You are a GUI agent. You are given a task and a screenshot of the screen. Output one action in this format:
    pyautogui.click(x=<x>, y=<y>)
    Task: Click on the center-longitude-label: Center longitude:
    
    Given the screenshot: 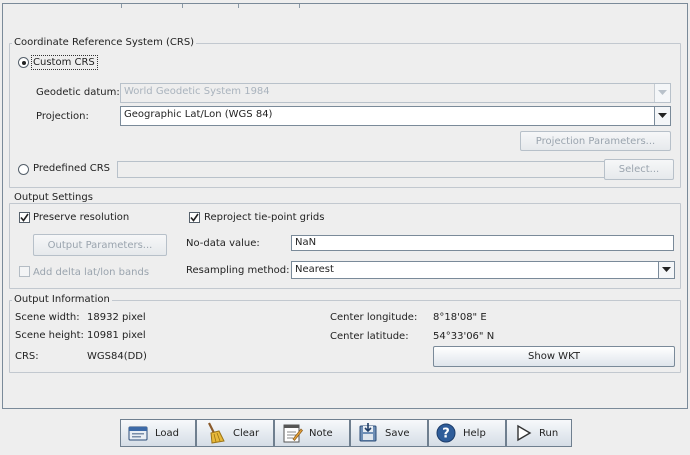 What is the action you would take?
    pyautogui.click(x=374, y=317)
    